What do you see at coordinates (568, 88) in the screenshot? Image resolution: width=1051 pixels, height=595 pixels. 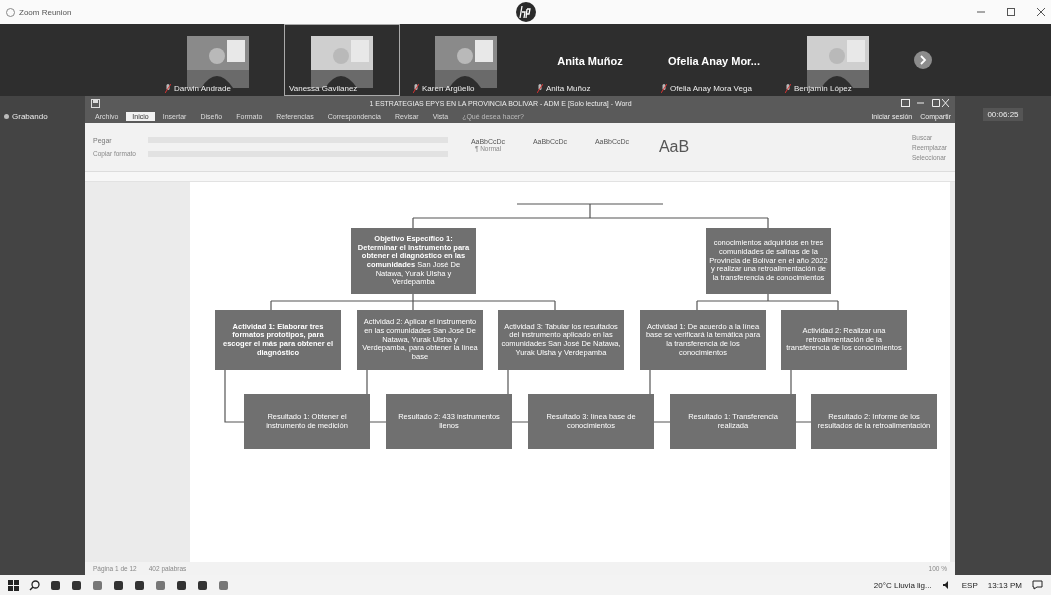 I see `participant-label: Anita Muñoz` at bounding box center [568, 88].